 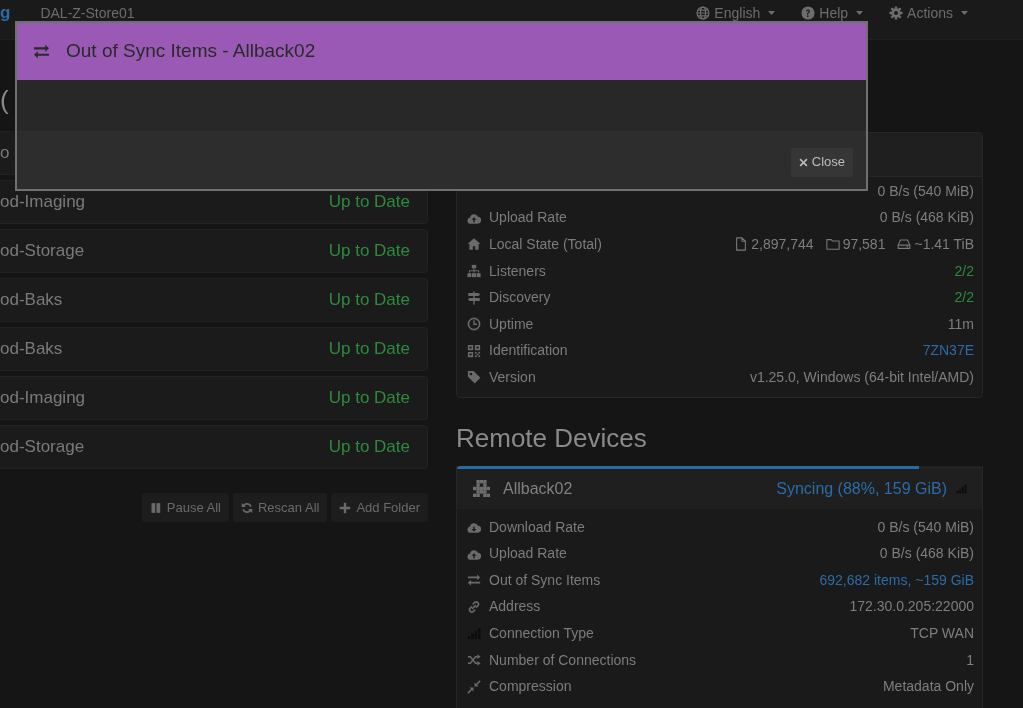 I want to click on pixel-pattern-icon, so click(x=481, y=489).